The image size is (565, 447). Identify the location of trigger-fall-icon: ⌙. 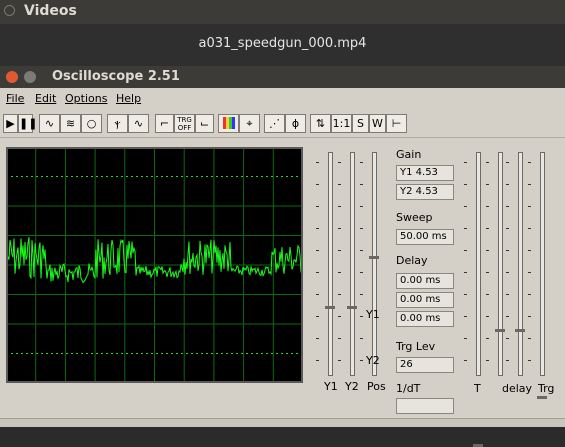
(204, 123).